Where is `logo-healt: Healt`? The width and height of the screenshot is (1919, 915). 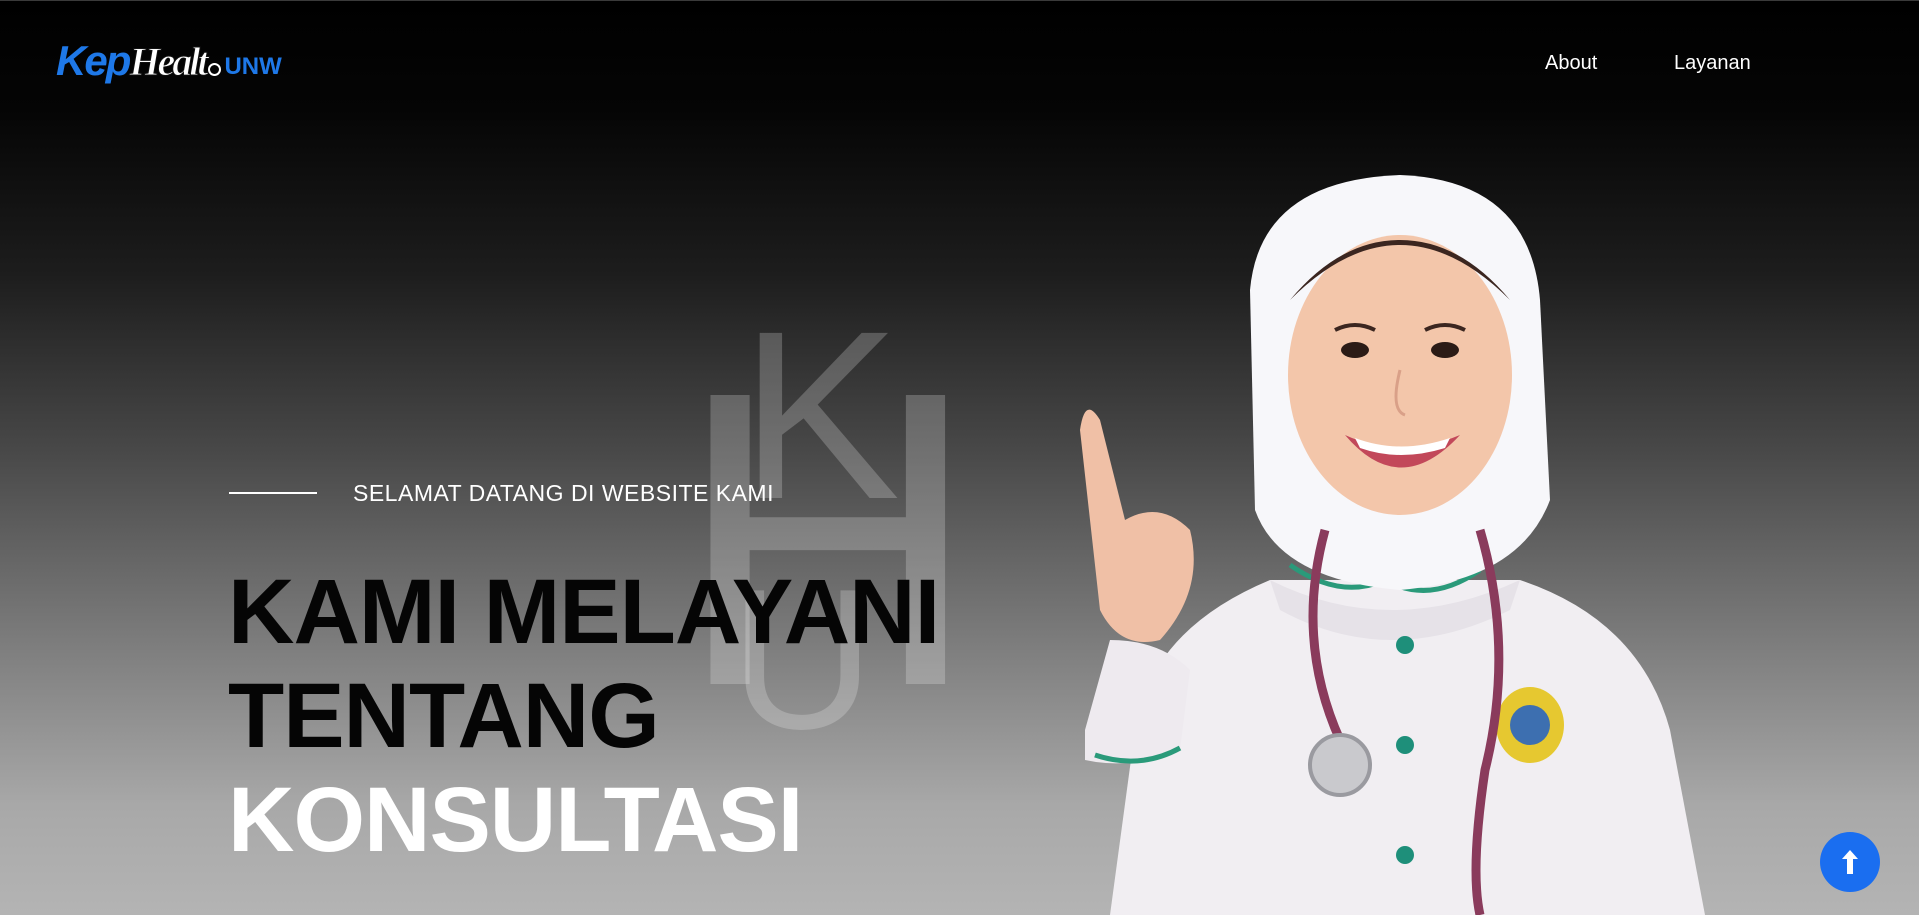
logo-healt: Healt is located at coordinates (169, 61).